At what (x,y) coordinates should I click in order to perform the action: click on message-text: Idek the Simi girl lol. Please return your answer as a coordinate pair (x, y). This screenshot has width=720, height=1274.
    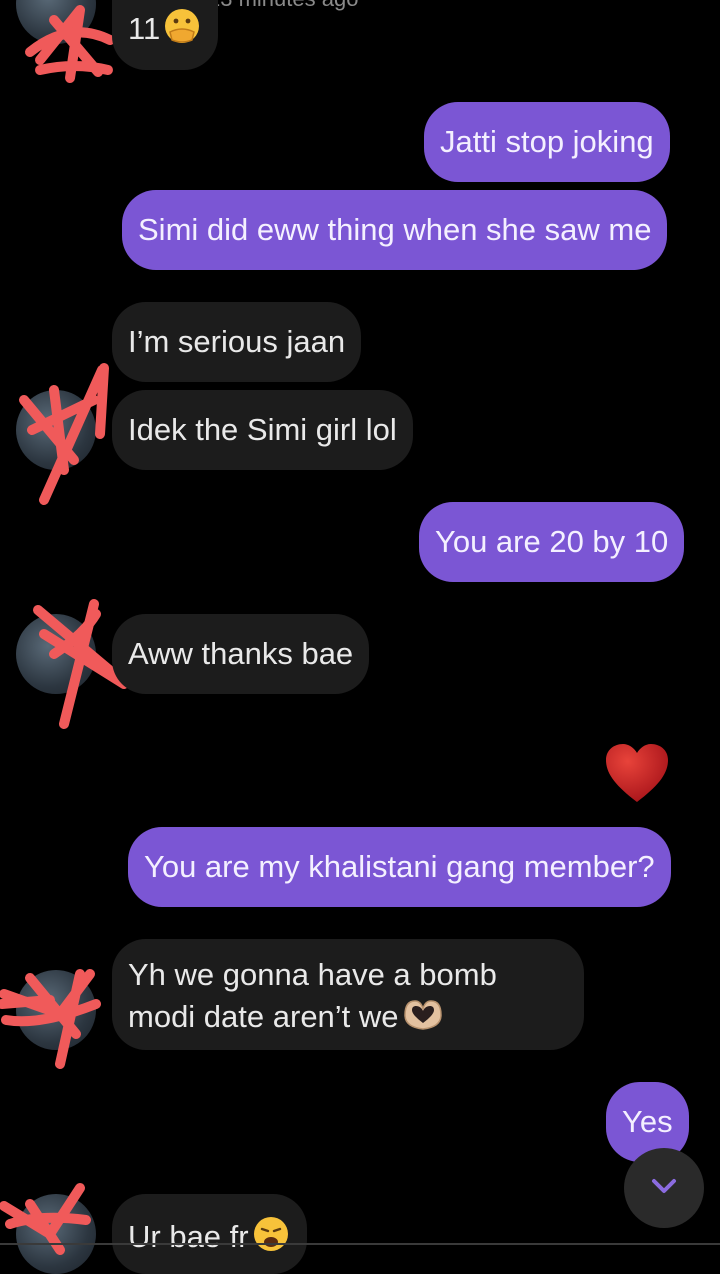
    Looking at the image, I should click on (262, 429).